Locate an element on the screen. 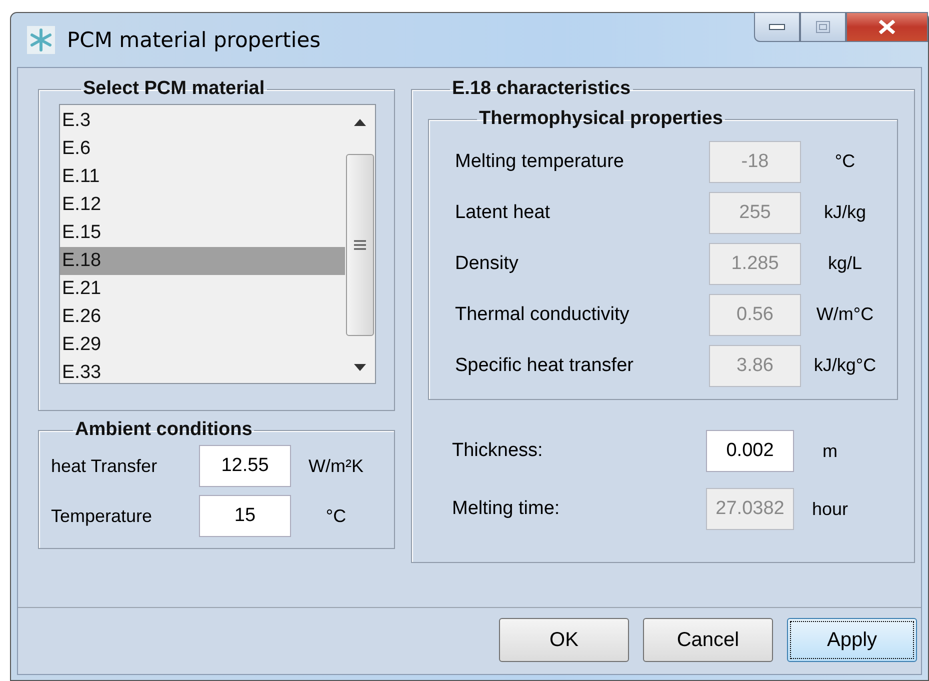  group-title: E.18 characteristics is located at coordinates (541, 89).